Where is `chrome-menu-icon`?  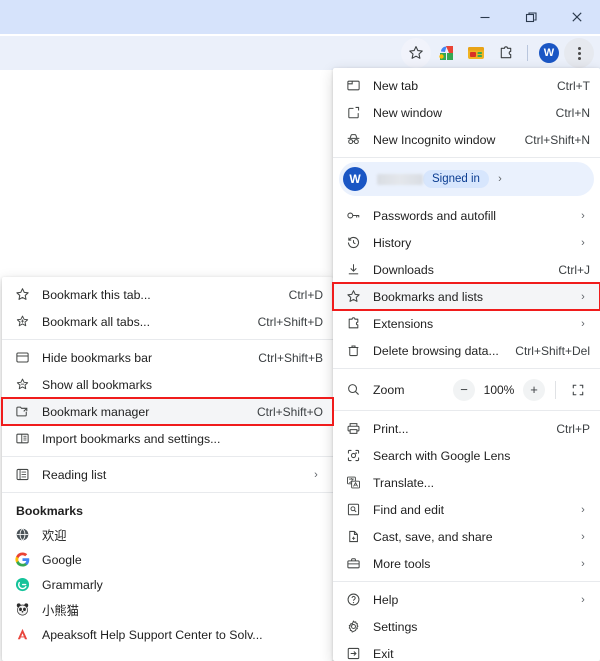
chrome-menu-icon is located at coordinates (579, 53).